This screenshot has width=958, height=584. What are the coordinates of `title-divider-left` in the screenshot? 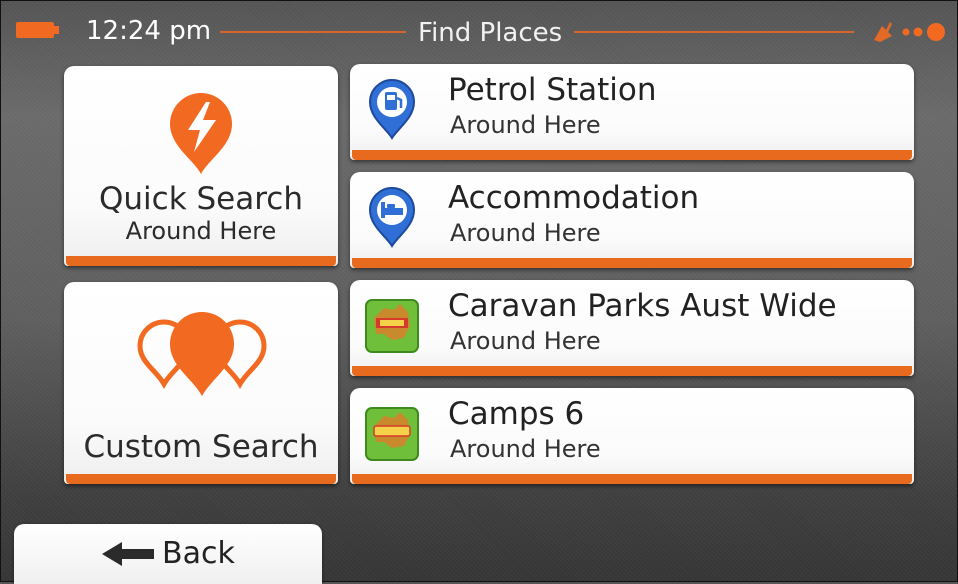 It's located at (313, 32).